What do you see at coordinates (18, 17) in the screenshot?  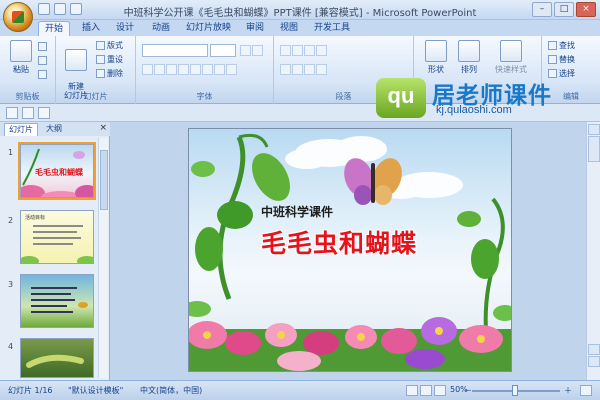 I see `office-button` at bounding box center [18, 17].